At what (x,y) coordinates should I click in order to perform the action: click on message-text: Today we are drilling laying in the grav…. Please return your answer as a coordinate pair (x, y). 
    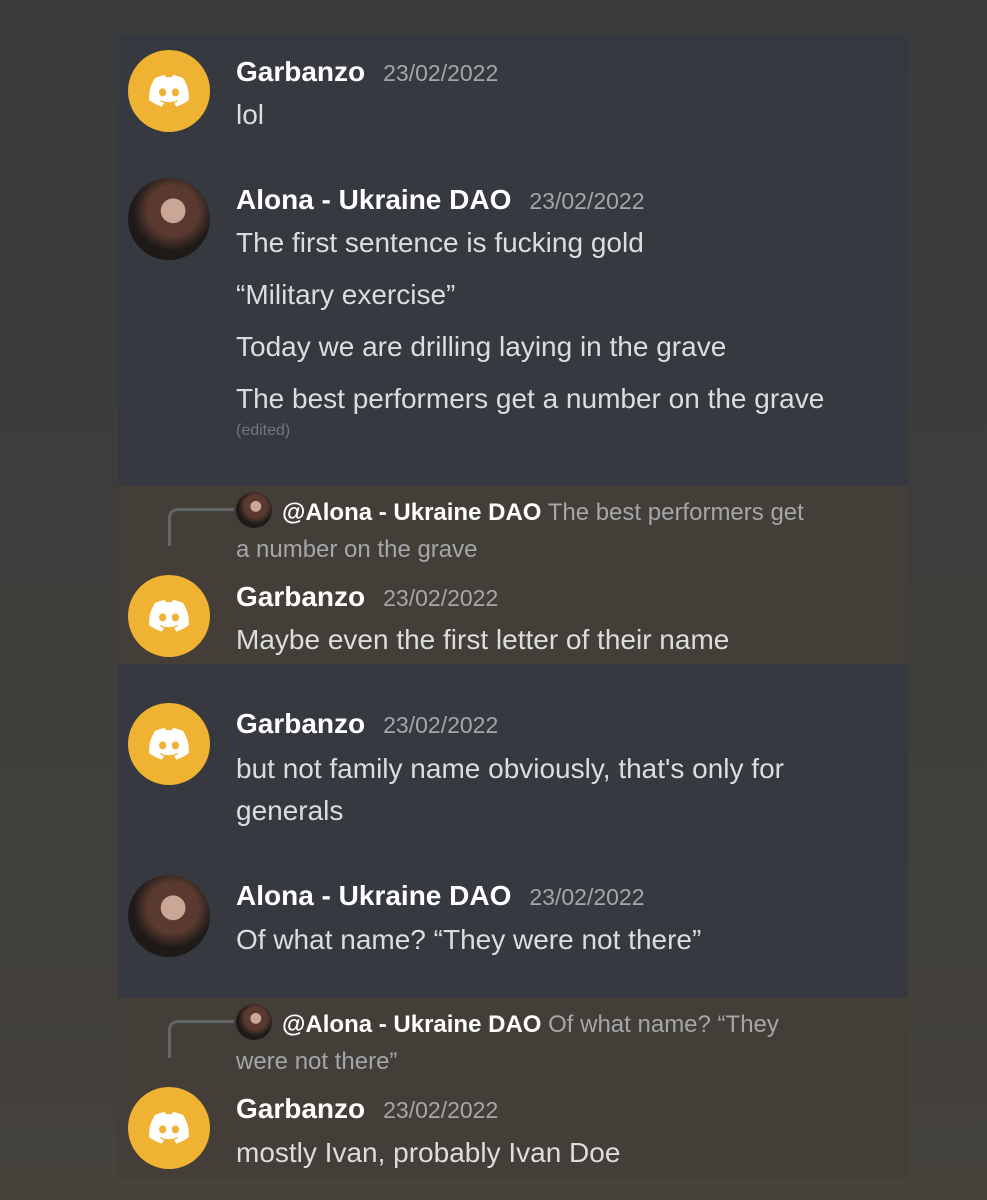
    Looking at the image, I should click on (481, 346).